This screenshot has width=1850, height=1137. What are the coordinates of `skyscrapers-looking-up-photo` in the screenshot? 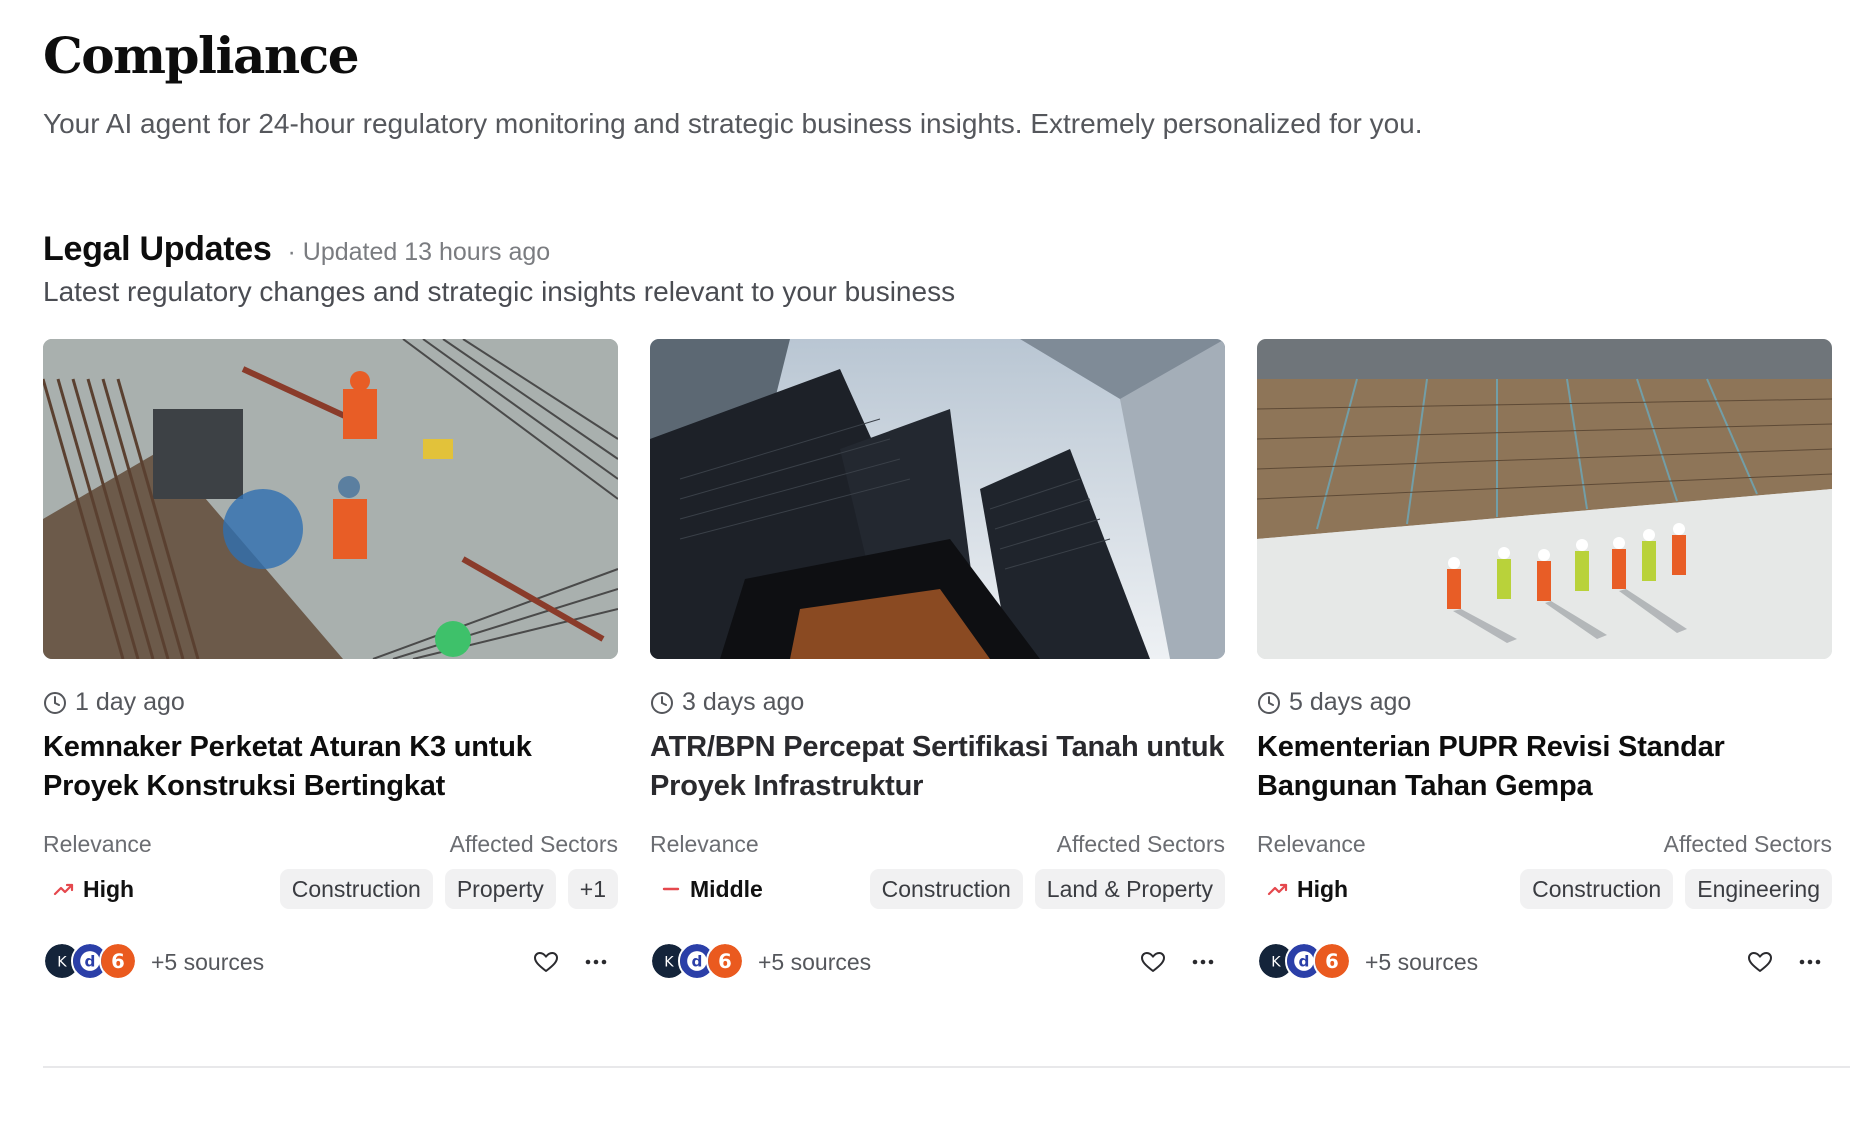 It's located at (937, 499).